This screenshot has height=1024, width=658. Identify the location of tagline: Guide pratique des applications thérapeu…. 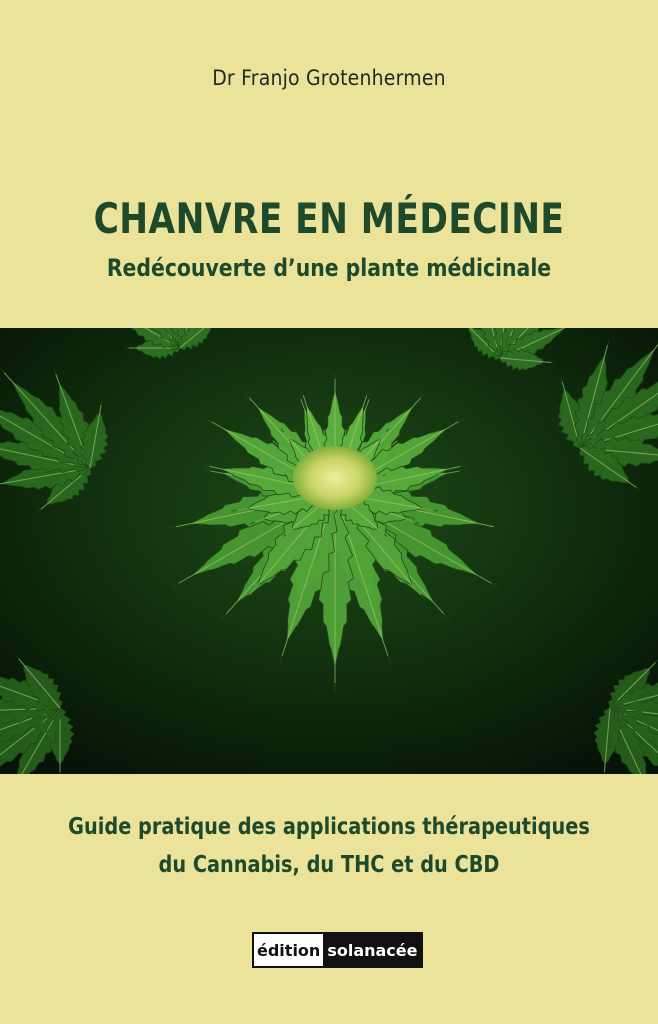
(329, 846).